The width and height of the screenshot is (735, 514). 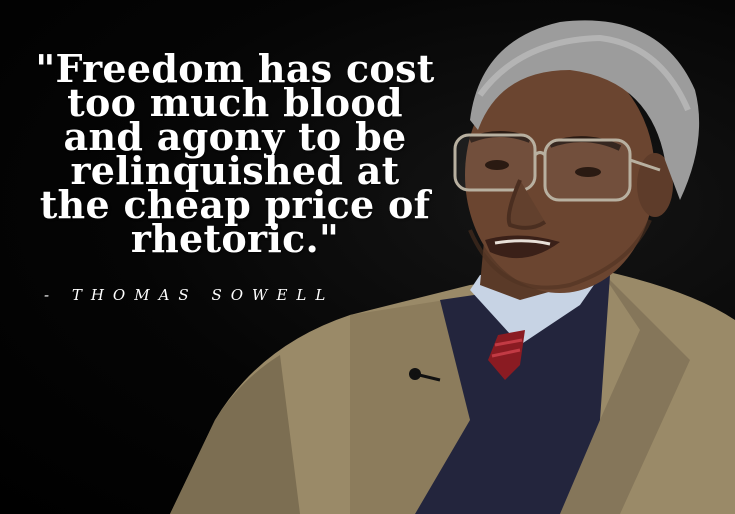 I want to click on jacket-shadow, so click(x=235, y=434).